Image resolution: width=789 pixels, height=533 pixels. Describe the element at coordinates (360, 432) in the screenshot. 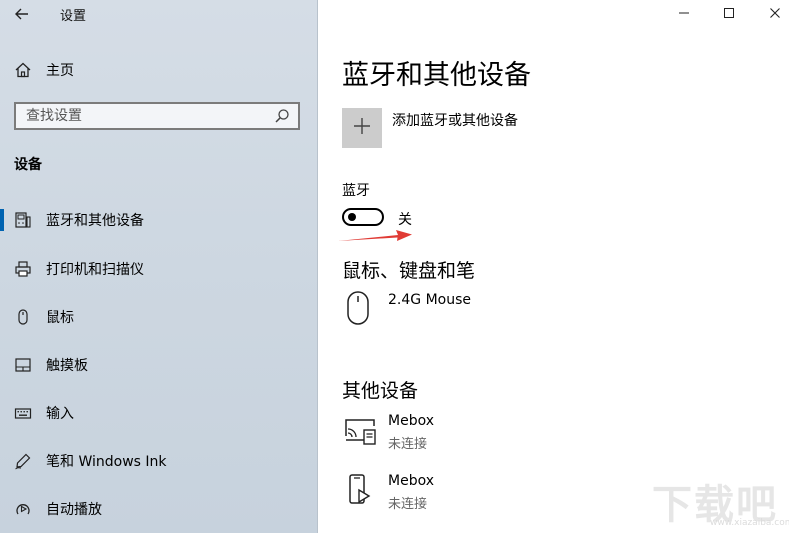

I see `cast-display-icon` at that location.